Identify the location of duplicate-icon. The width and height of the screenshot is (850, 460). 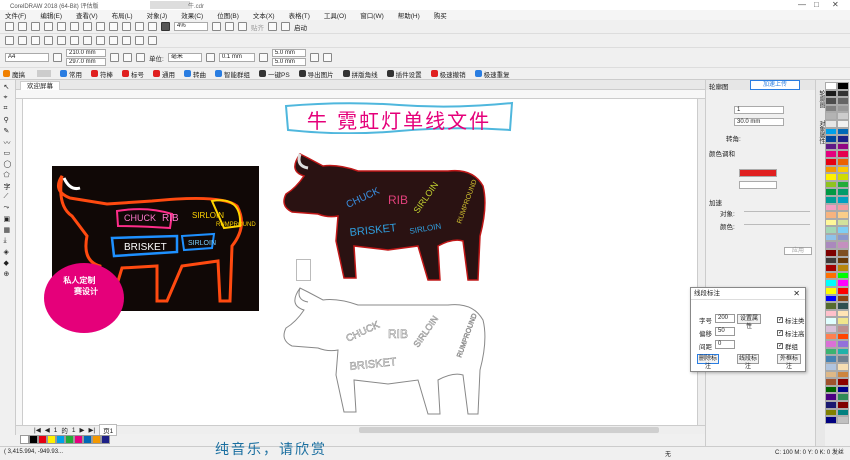
(74, 40).